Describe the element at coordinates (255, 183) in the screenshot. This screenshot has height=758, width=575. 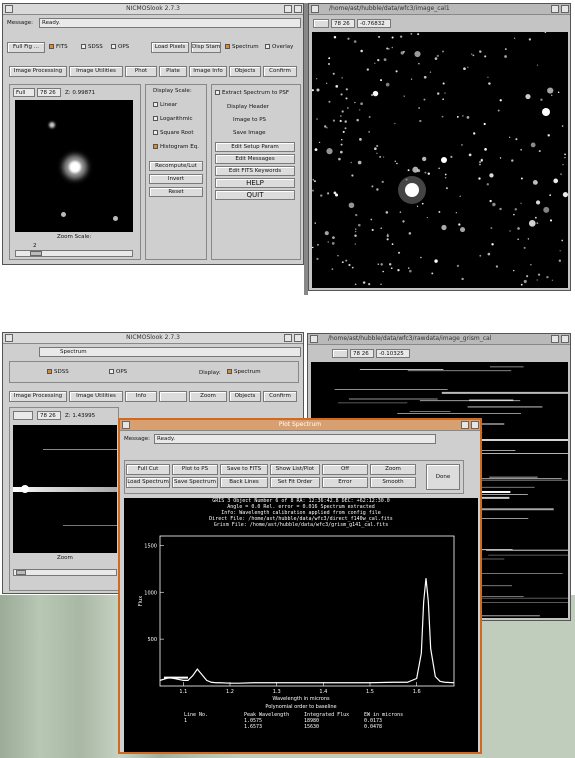
I see `help-button: HELP` at that location.